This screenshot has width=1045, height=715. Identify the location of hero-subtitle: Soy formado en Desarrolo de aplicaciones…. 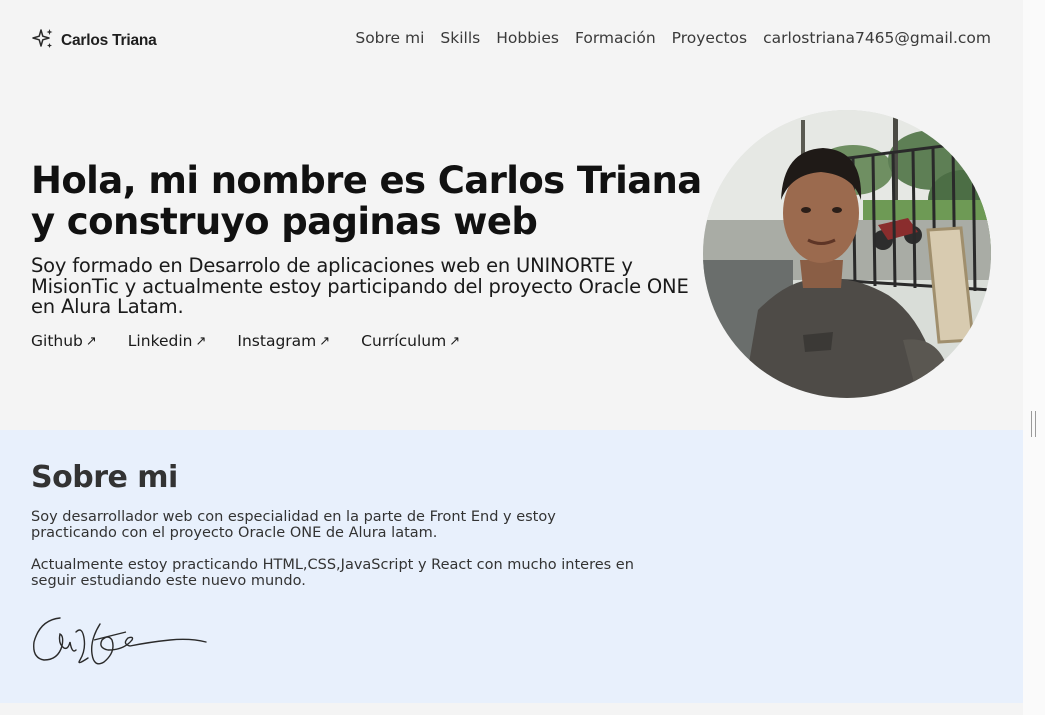
(360, 286).